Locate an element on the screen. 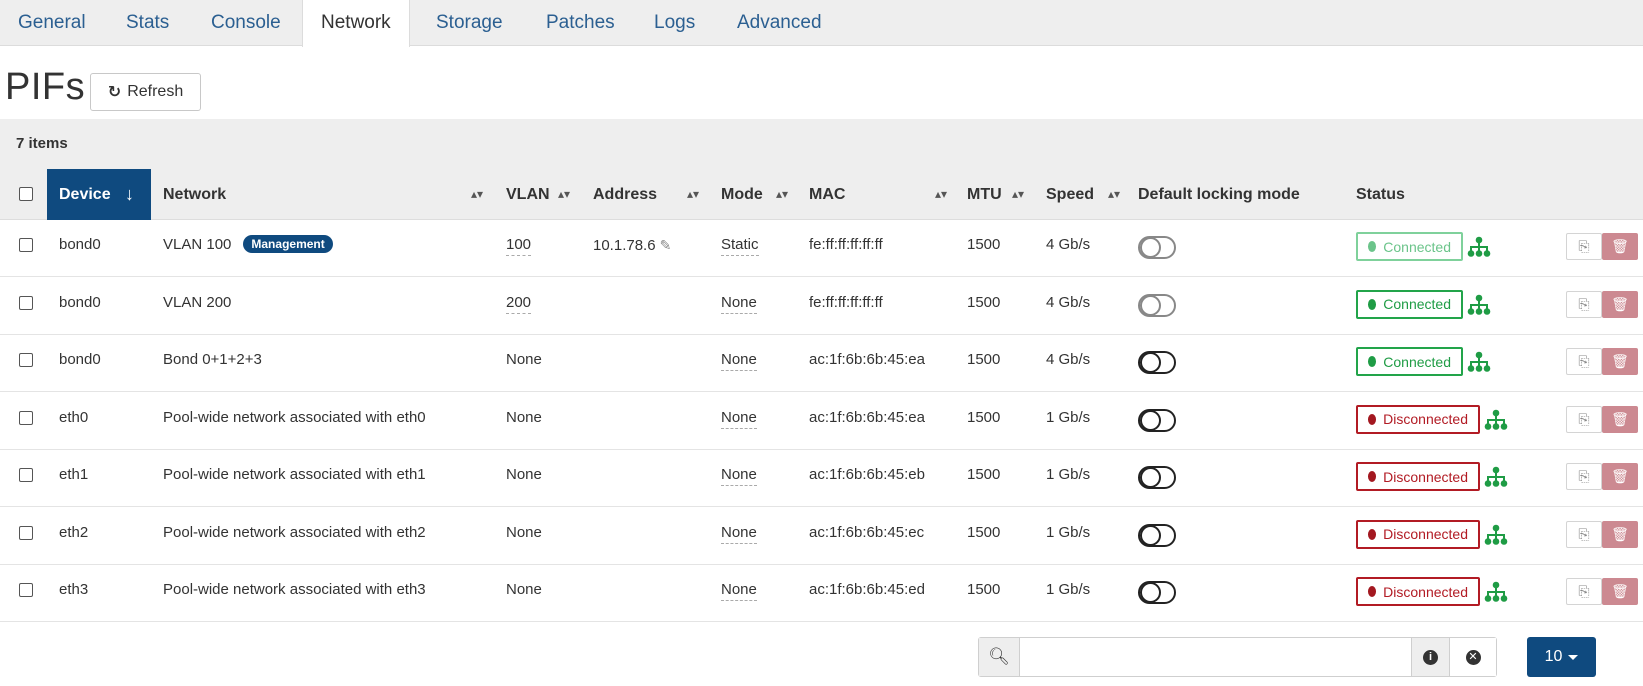  filter-help-button: i is located at coordinates (1430, 657).